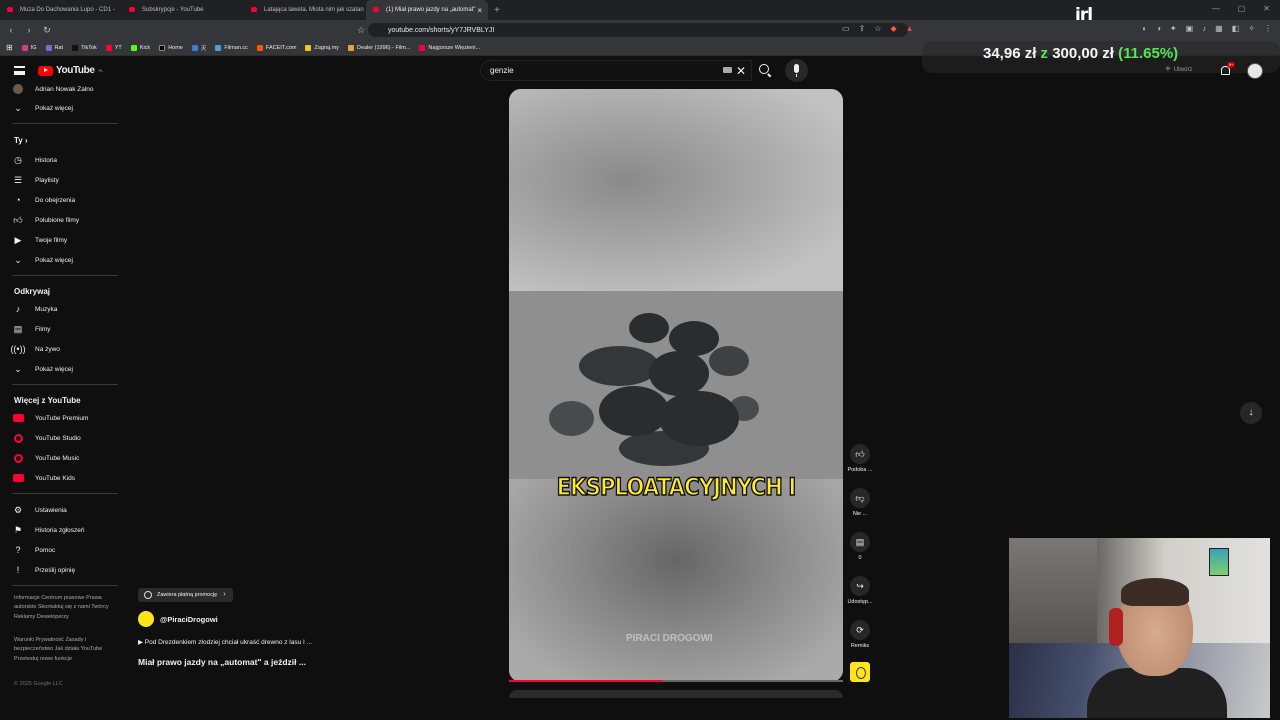  What do you see at coordinates (796, 70) in the screenshot?
I see `voice-search-icon` at bounding box center [796, 70].